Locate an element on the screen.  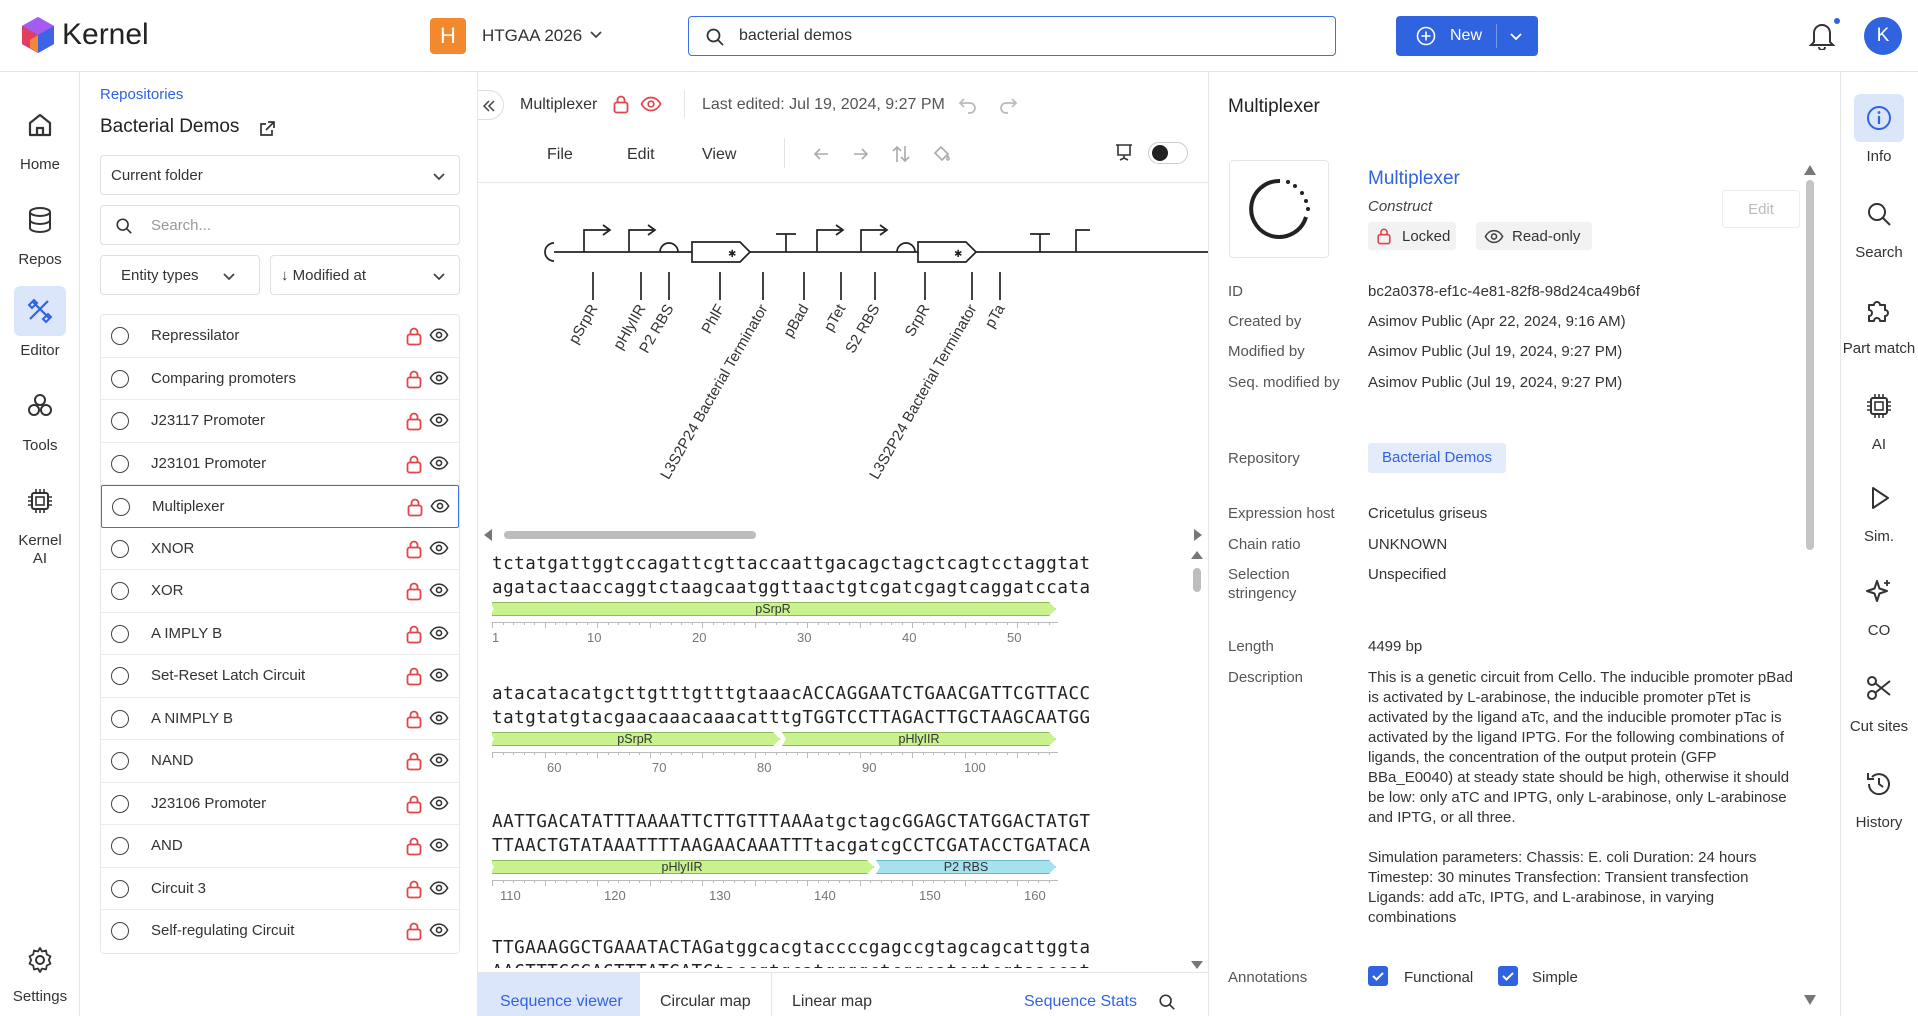
list-item: Multiplexer is located at coordinates (280, 506).